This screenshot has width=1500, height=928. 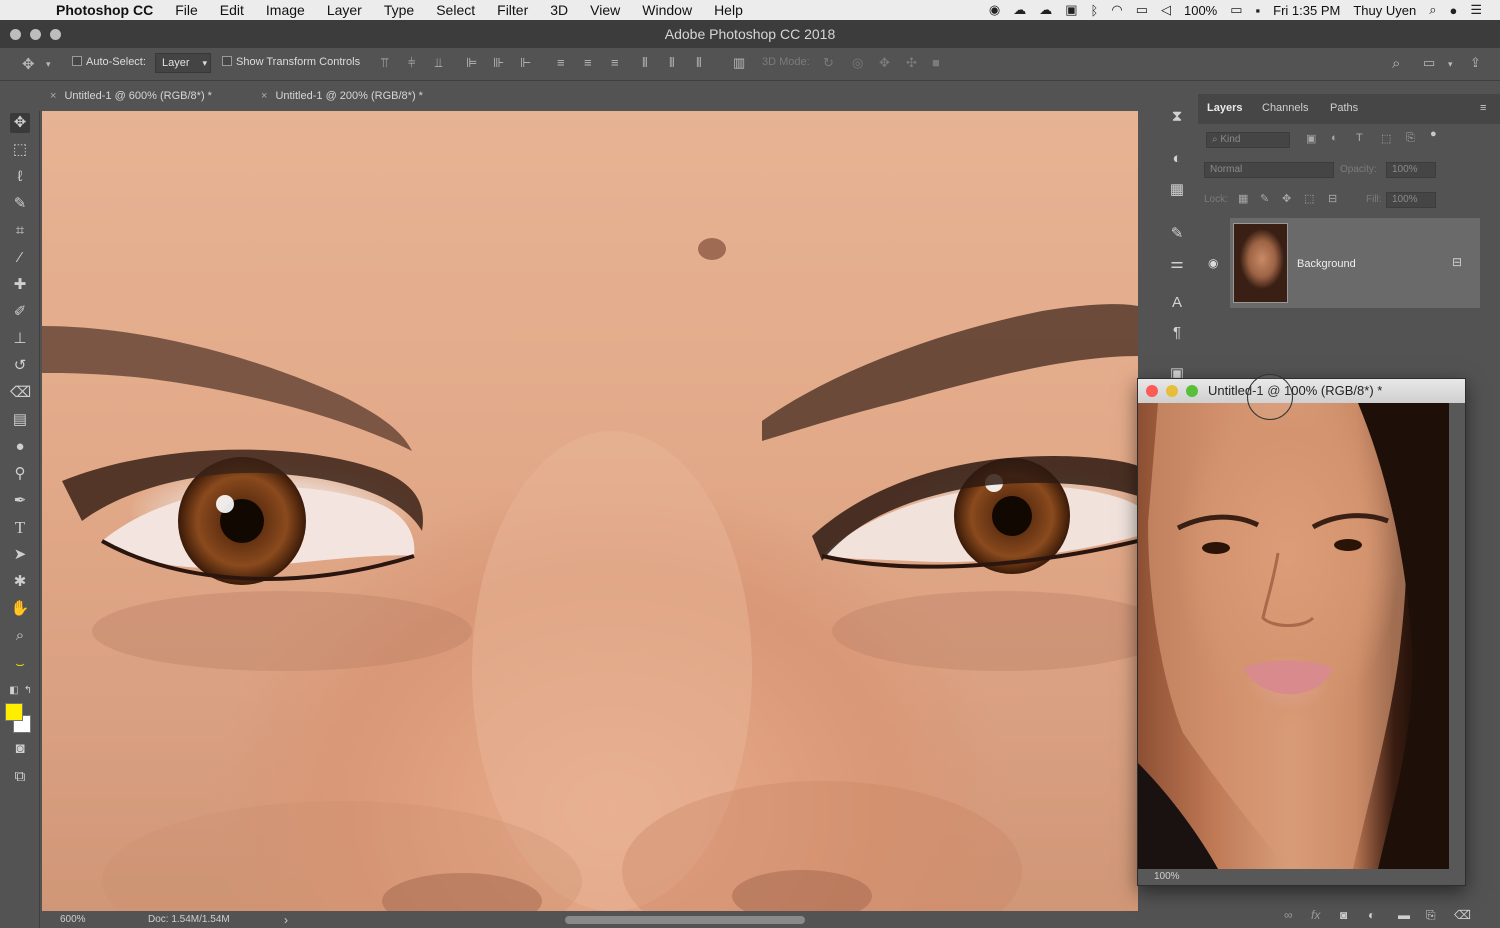 What do you see at coordinates (471, 63) in the screenshot?
I see `align-left-icon: ⊫` at bounding box center [471, 63].